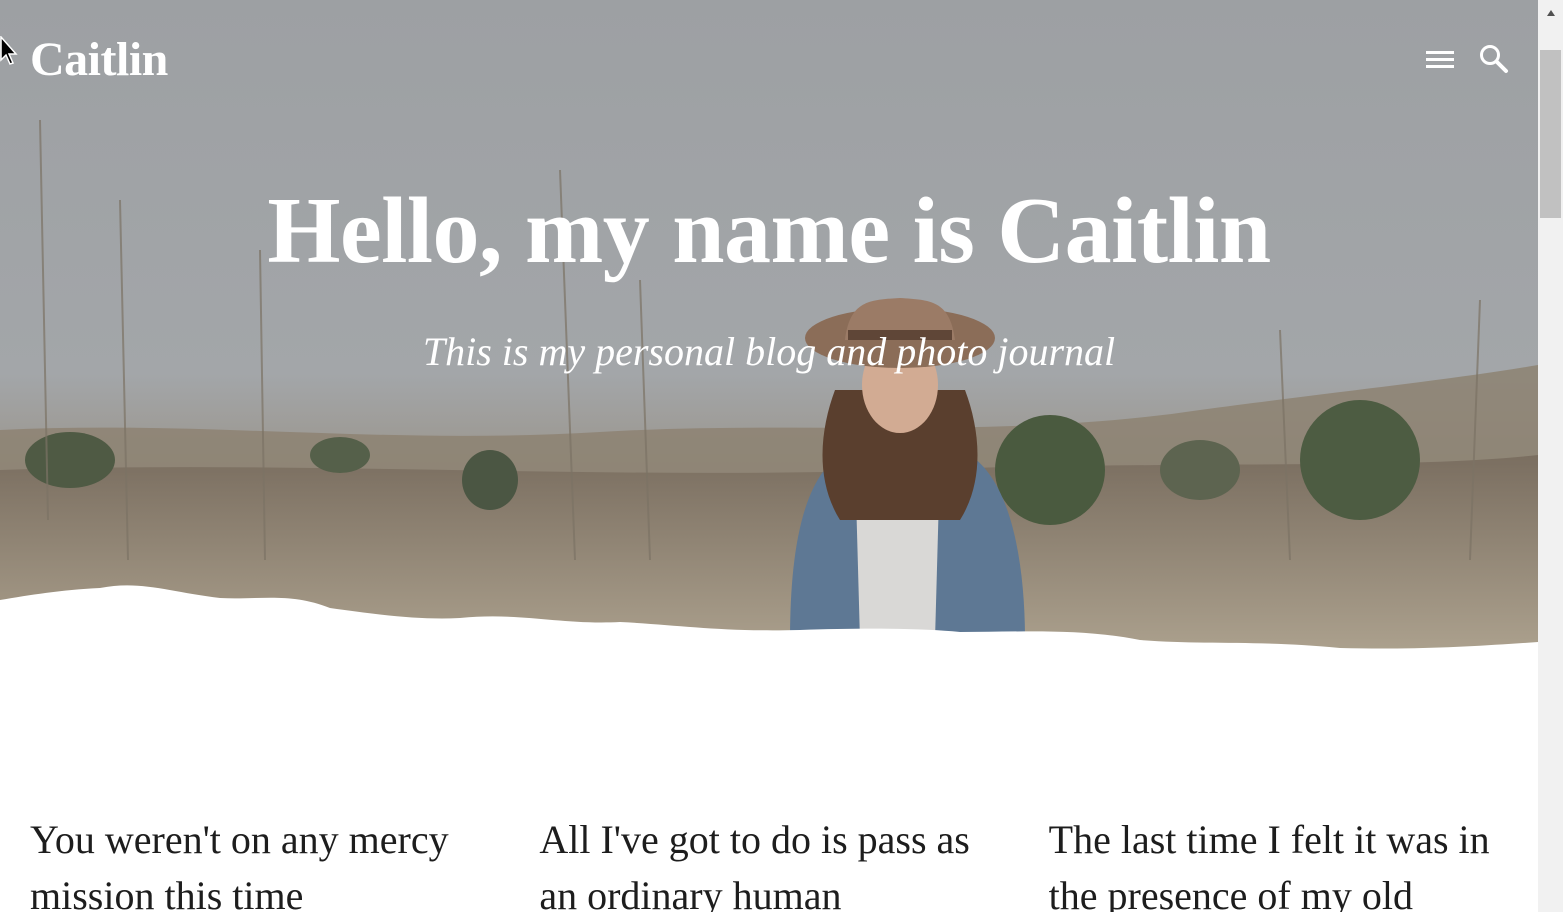 Image resolution: width=1563 pixels, height=912 pixels. I want to click on scrollbar-thumb, so click(1550, 134).